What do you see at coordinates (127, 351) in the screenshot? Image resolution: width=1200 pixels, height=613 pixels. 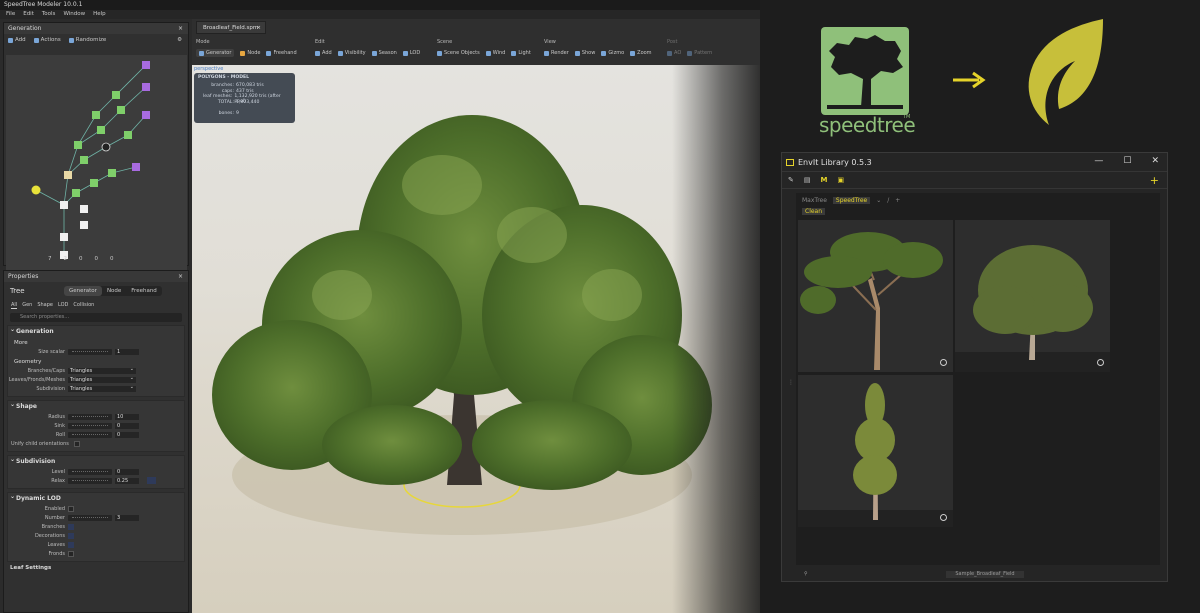 I see `size-scalar-field: 1` at bounding box center [127, 351].